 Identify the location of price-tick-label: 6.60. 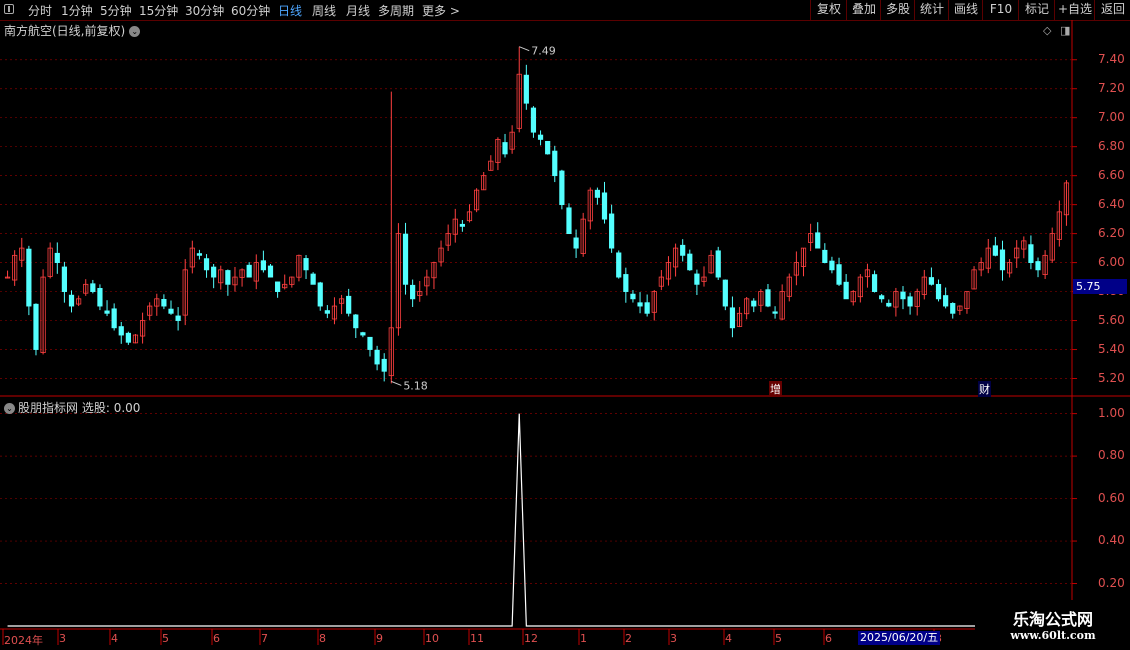
(1111, 174).